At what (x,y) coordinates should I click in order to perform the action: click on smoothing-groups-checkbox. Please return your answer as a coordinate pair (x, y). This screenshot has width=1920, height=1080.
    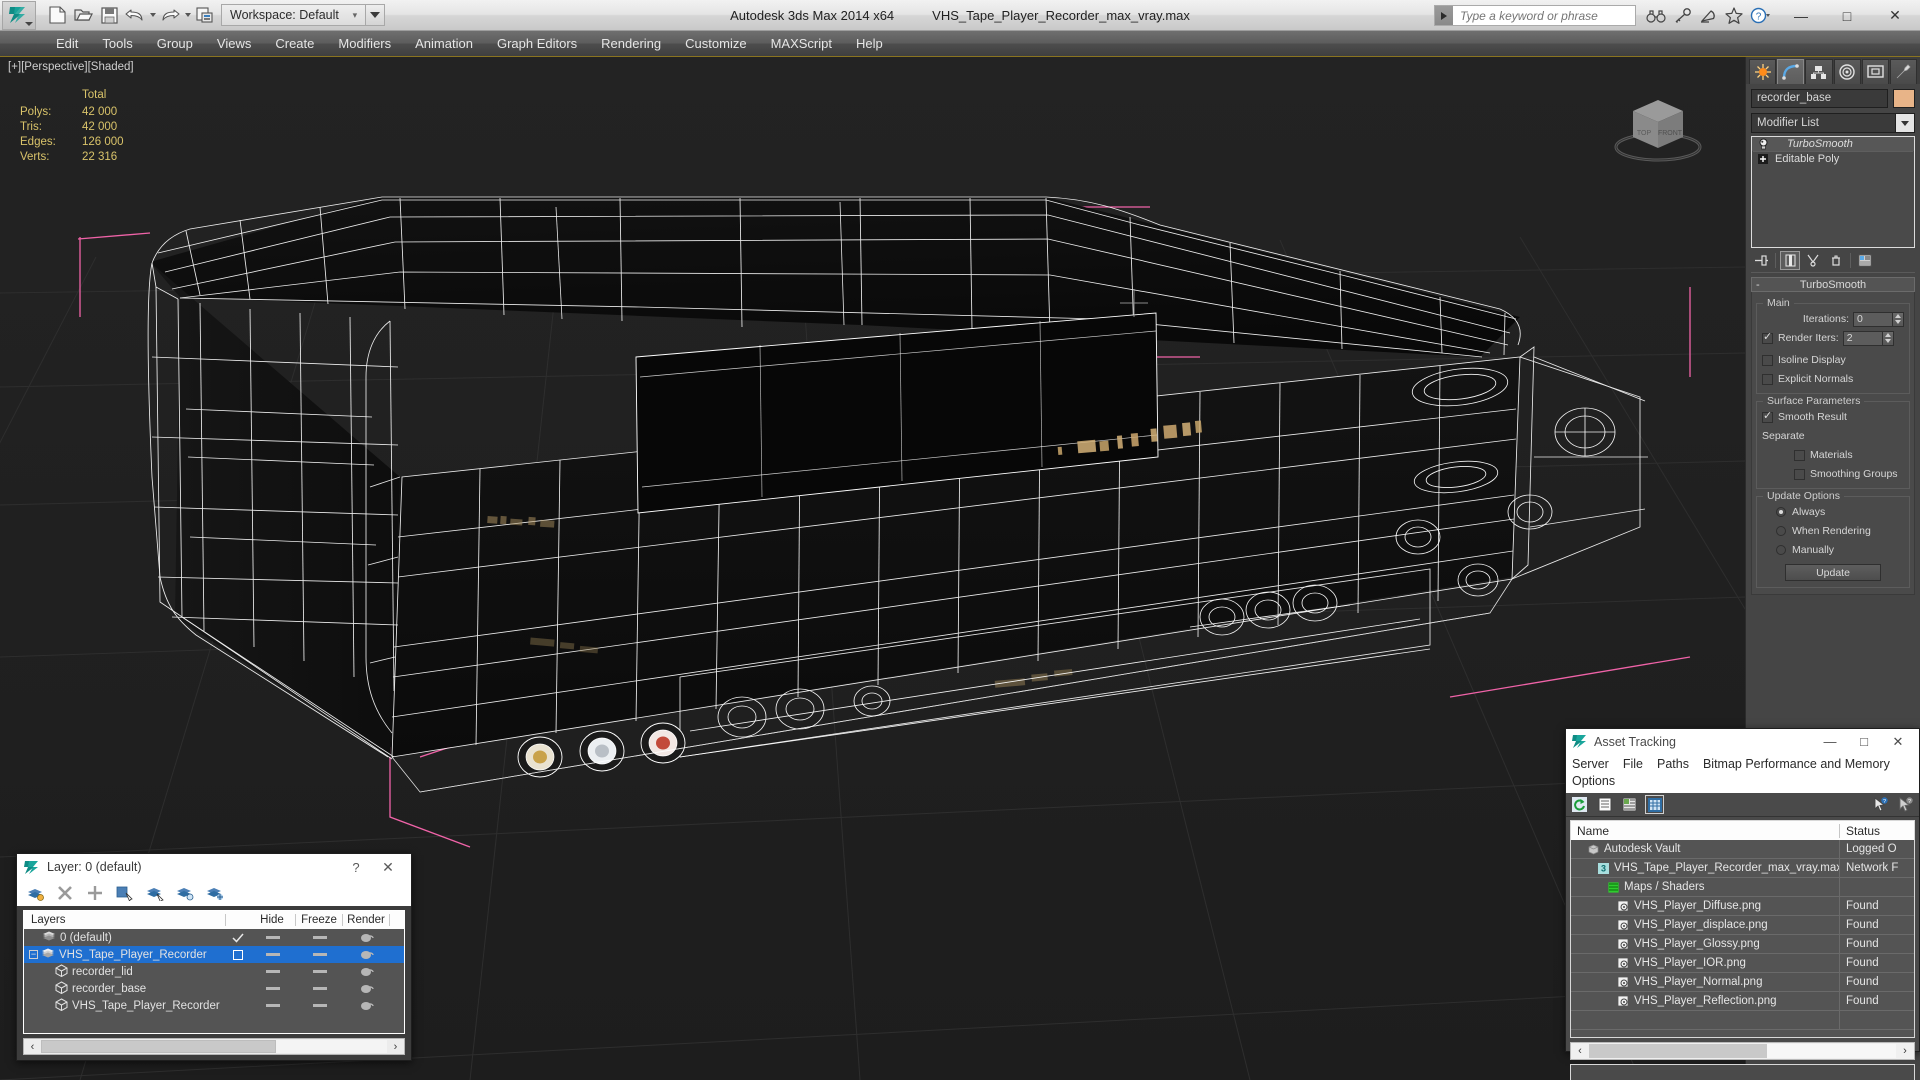
    Looking at the image, I should click on (1799, 474).